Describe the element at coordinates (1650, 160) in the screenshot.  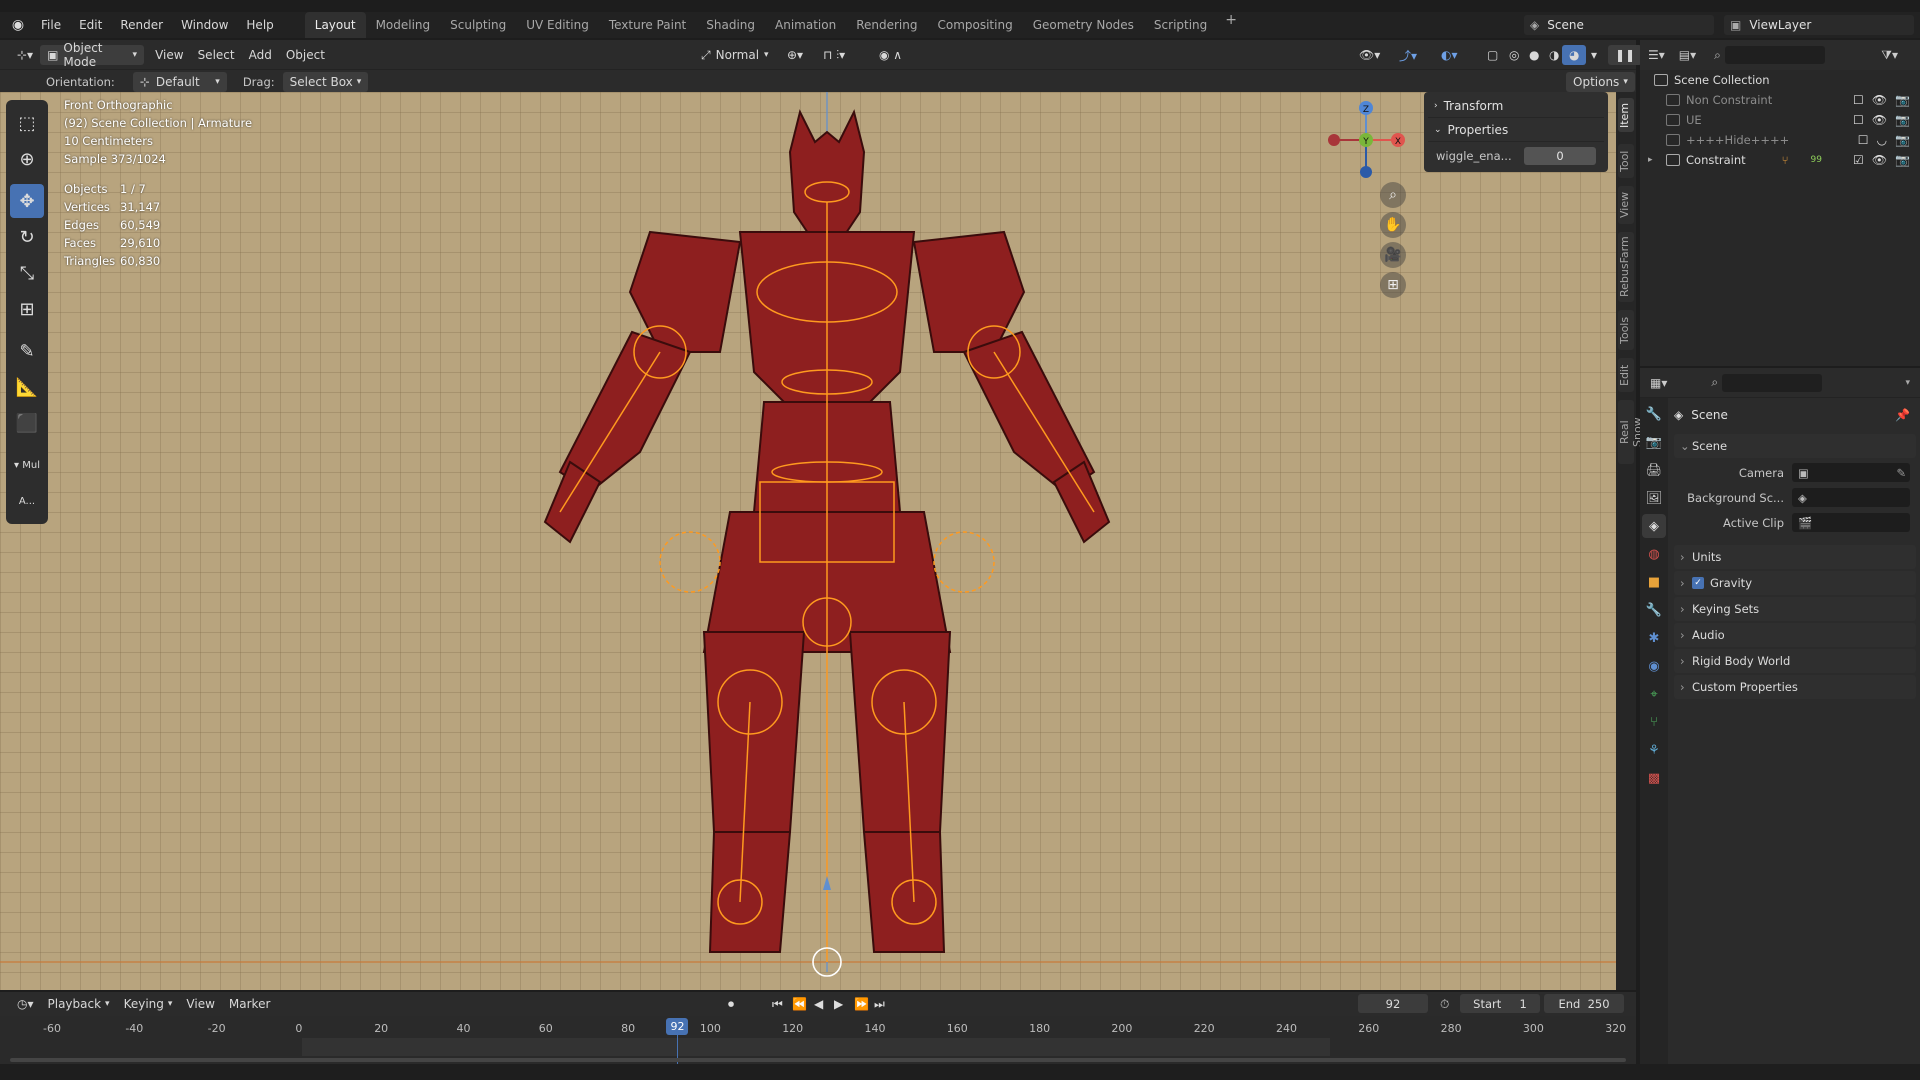
I see `chevron-right-icon: ▸` at that location.